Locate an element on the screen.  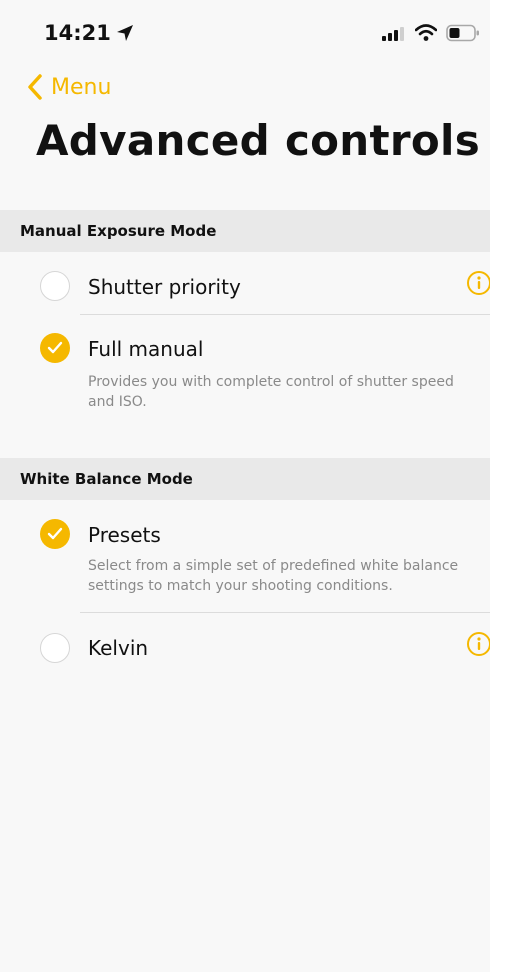
battery-icon is located at coordinates (462, 33).